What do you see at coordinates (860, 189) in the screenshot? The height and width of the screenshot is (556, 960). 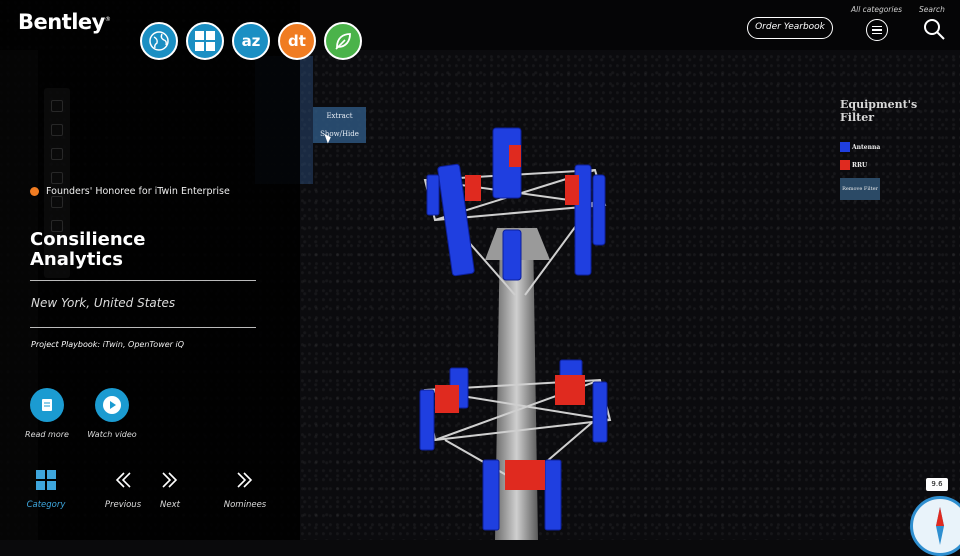 I see `remove-filter-button: Remove Filter` at bounding box center [860, 189].